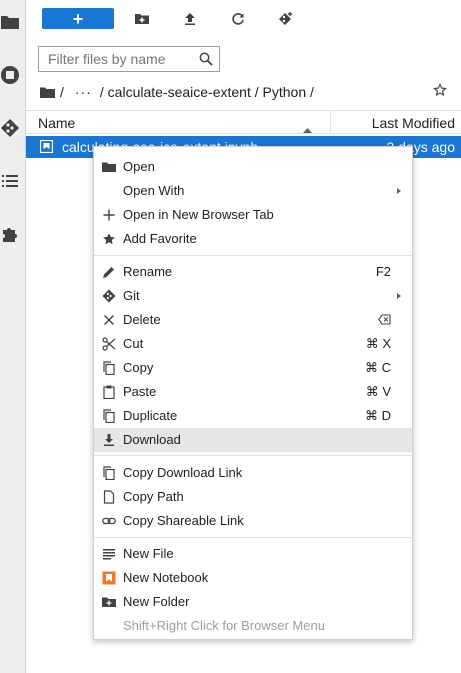 The height and width of the screenshot is (673, 461). Describe the element at coordinates (10, 75) in the screenshot. I see `running-icon` at that location.